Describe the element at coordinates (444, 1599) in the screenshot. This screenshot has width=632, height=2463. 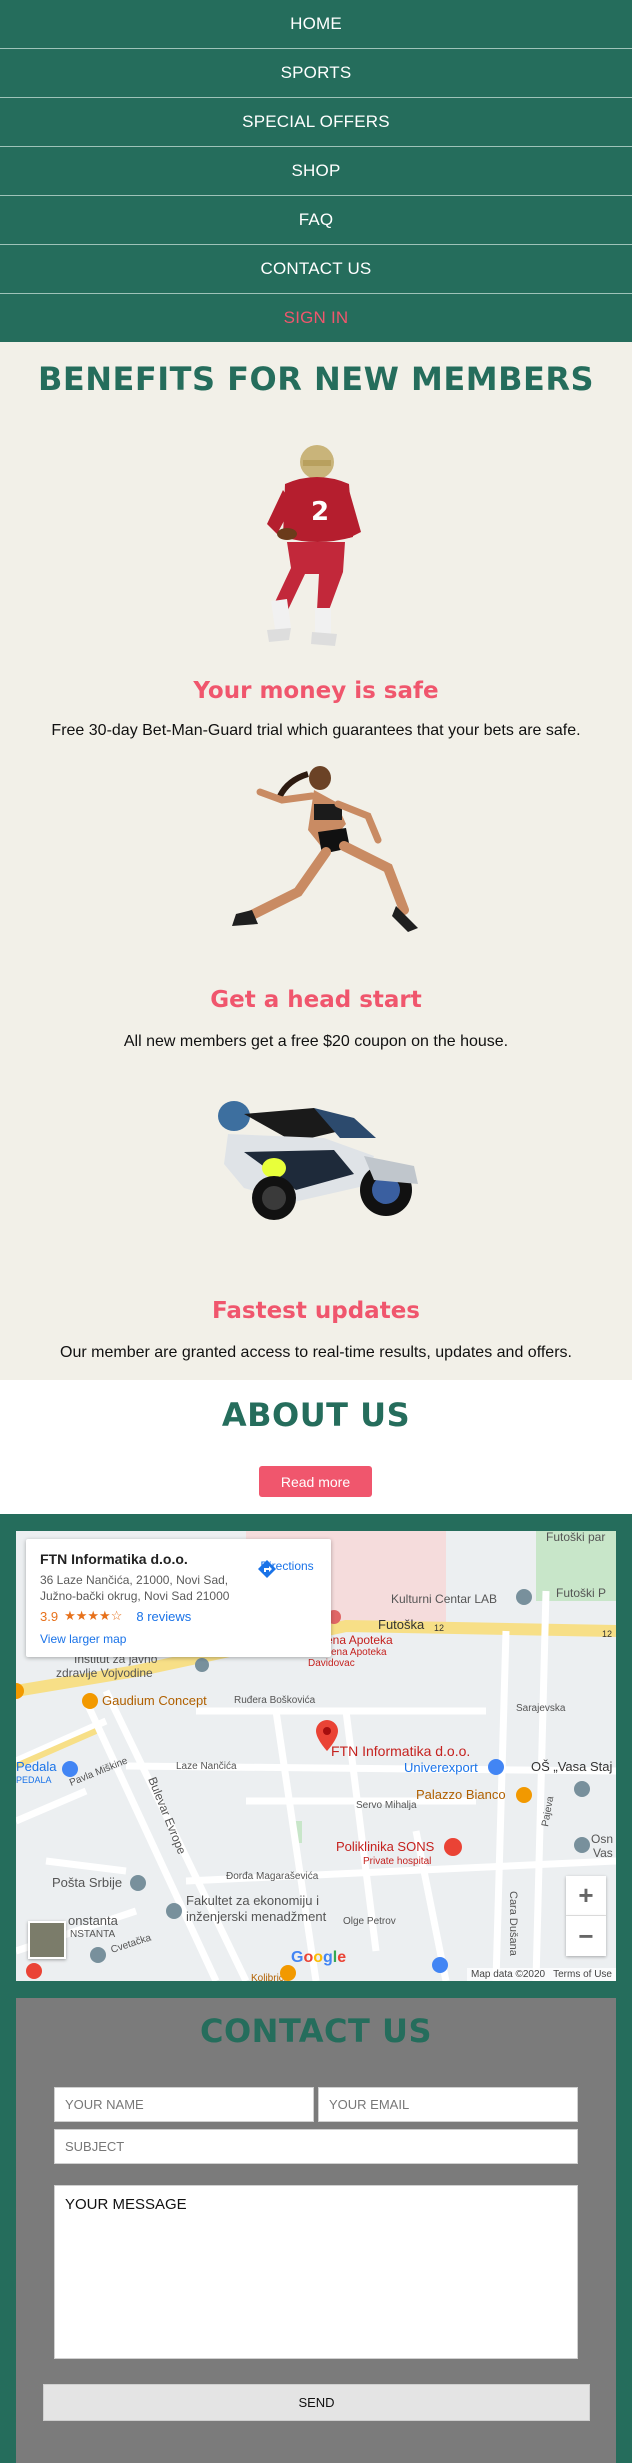
I see `map-label-kulturni-centar: Kulturni Centar LAB` at that location.